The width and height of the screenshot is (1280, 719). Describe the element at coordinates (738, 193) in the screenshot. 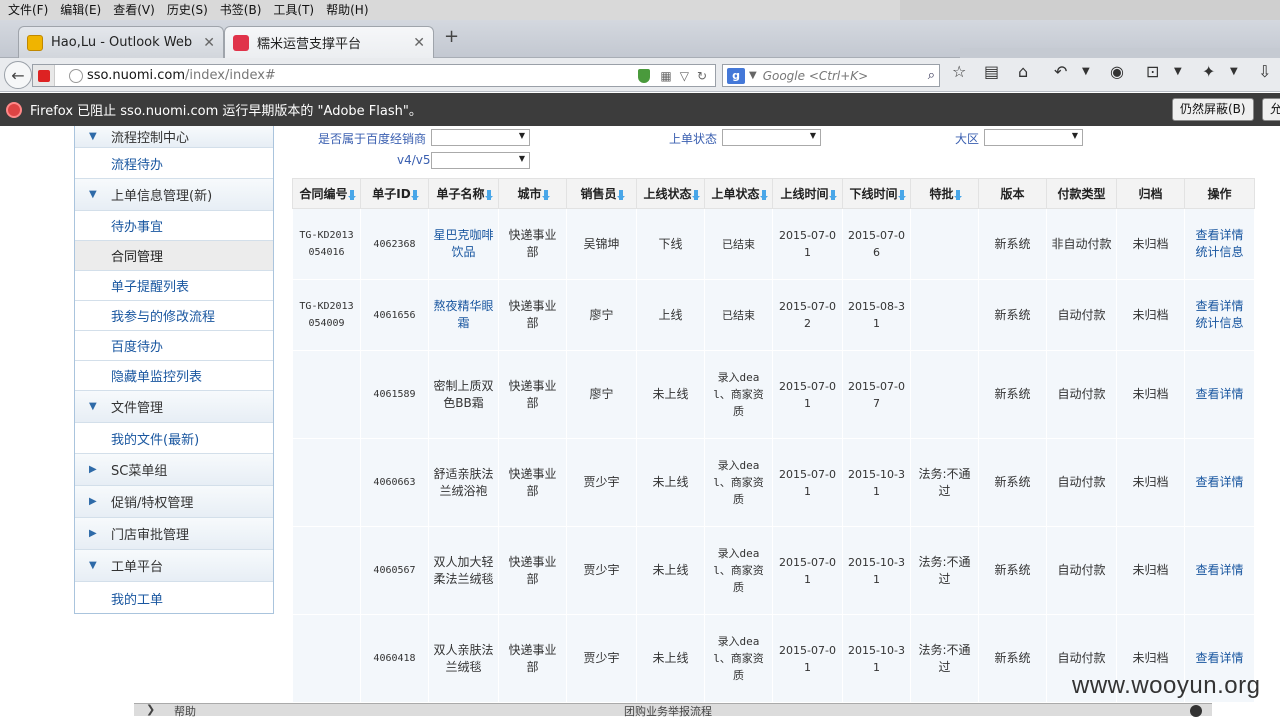

I see `column-header: 上单状态` at that location.